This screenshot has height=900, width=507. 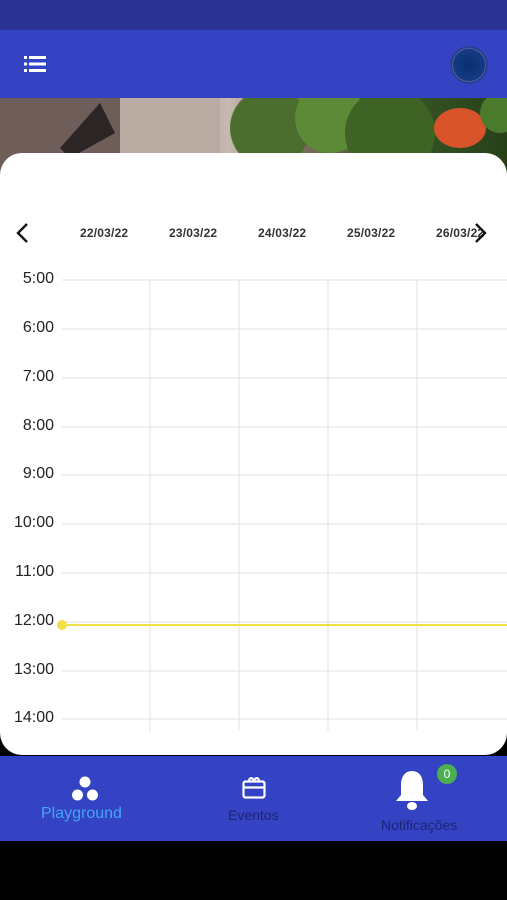 What do you see at coordinates (38, 327) in the screenshot?
I see `time-label: 6:00` at bounding box center [38, 327].